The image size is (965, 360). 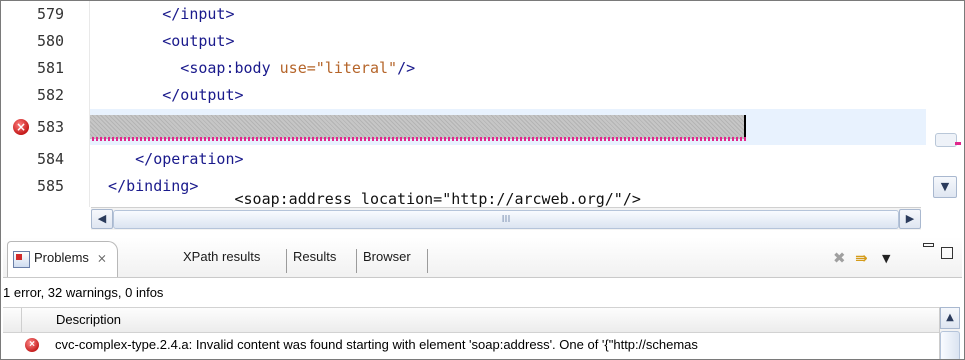 What do you see at coordinates (945, 187) in the screenshot?
I see `arrow-down-icon: ▼` at bounding box center [945, 187].